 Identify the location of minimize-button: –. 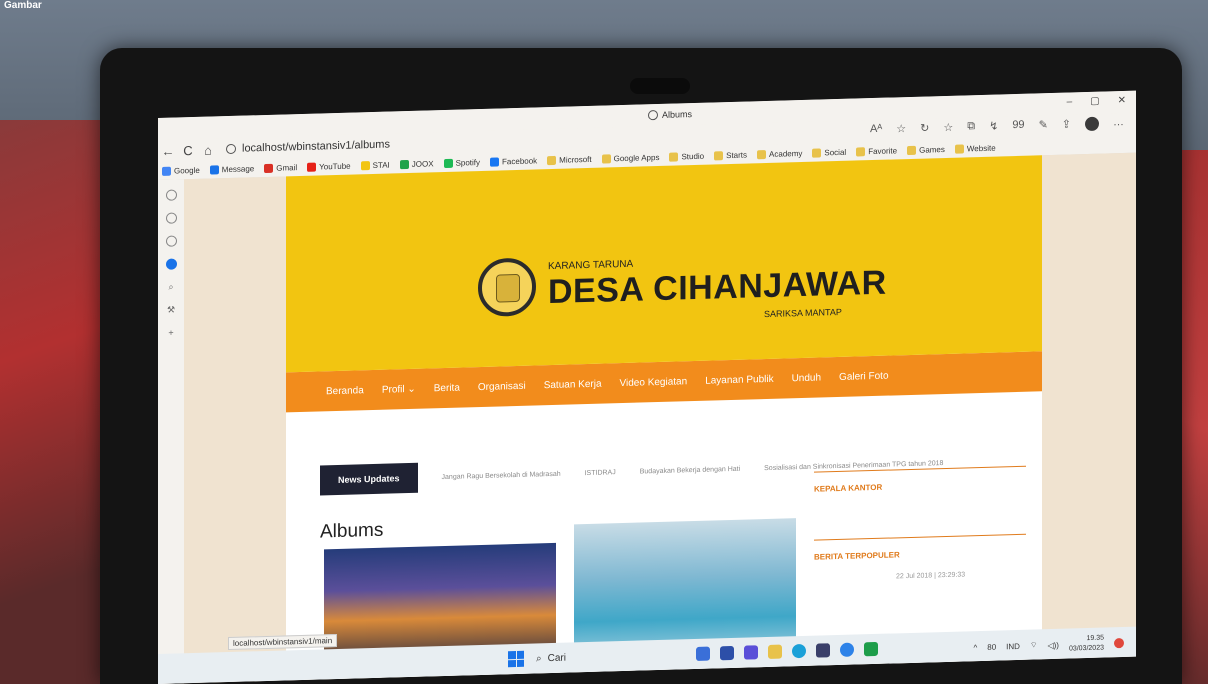
(1070, 101).